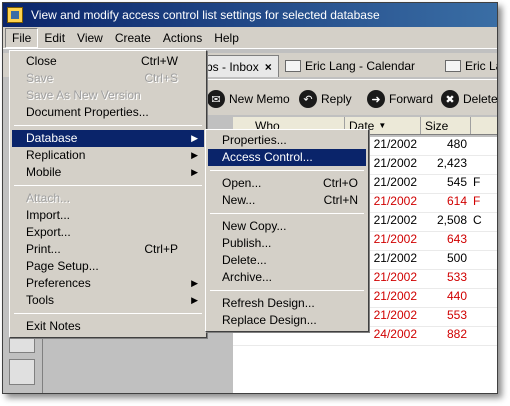 The width and height of the screenshot is (510, 406). Describe the element at coordinates (340, 200) in the screenshot. I see `menu-item-new-accel: Ctrl+N` at that location.